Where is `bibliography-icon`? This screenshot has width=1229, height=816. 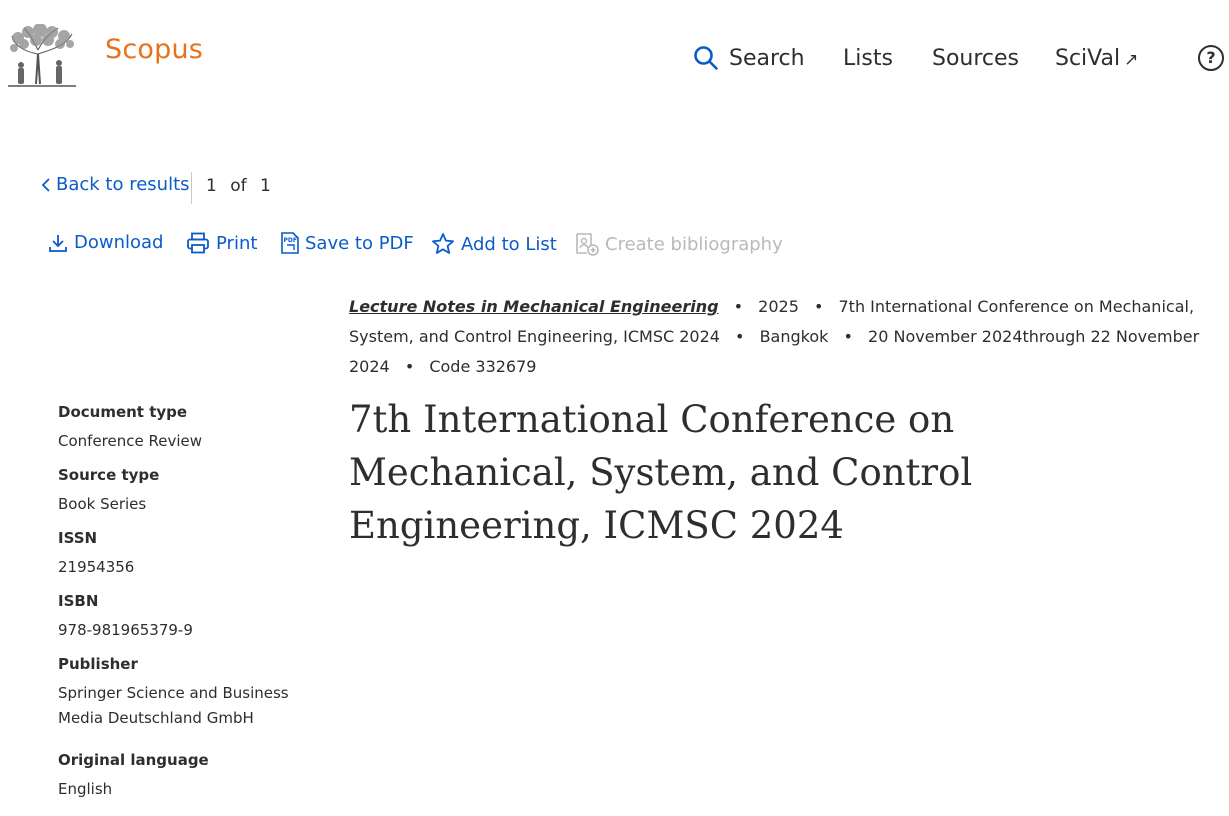
bibliography-icon is located at coordinates (587, 244).